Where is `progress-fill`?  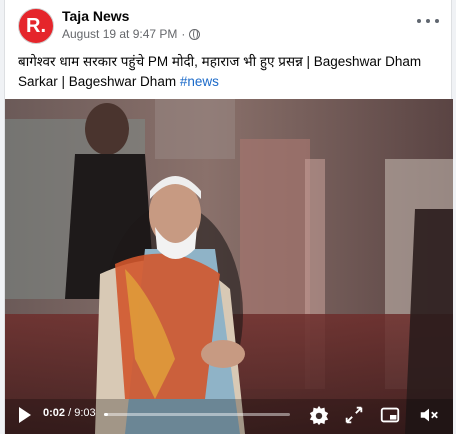 progress-fill is located at coordinates (106, 414).